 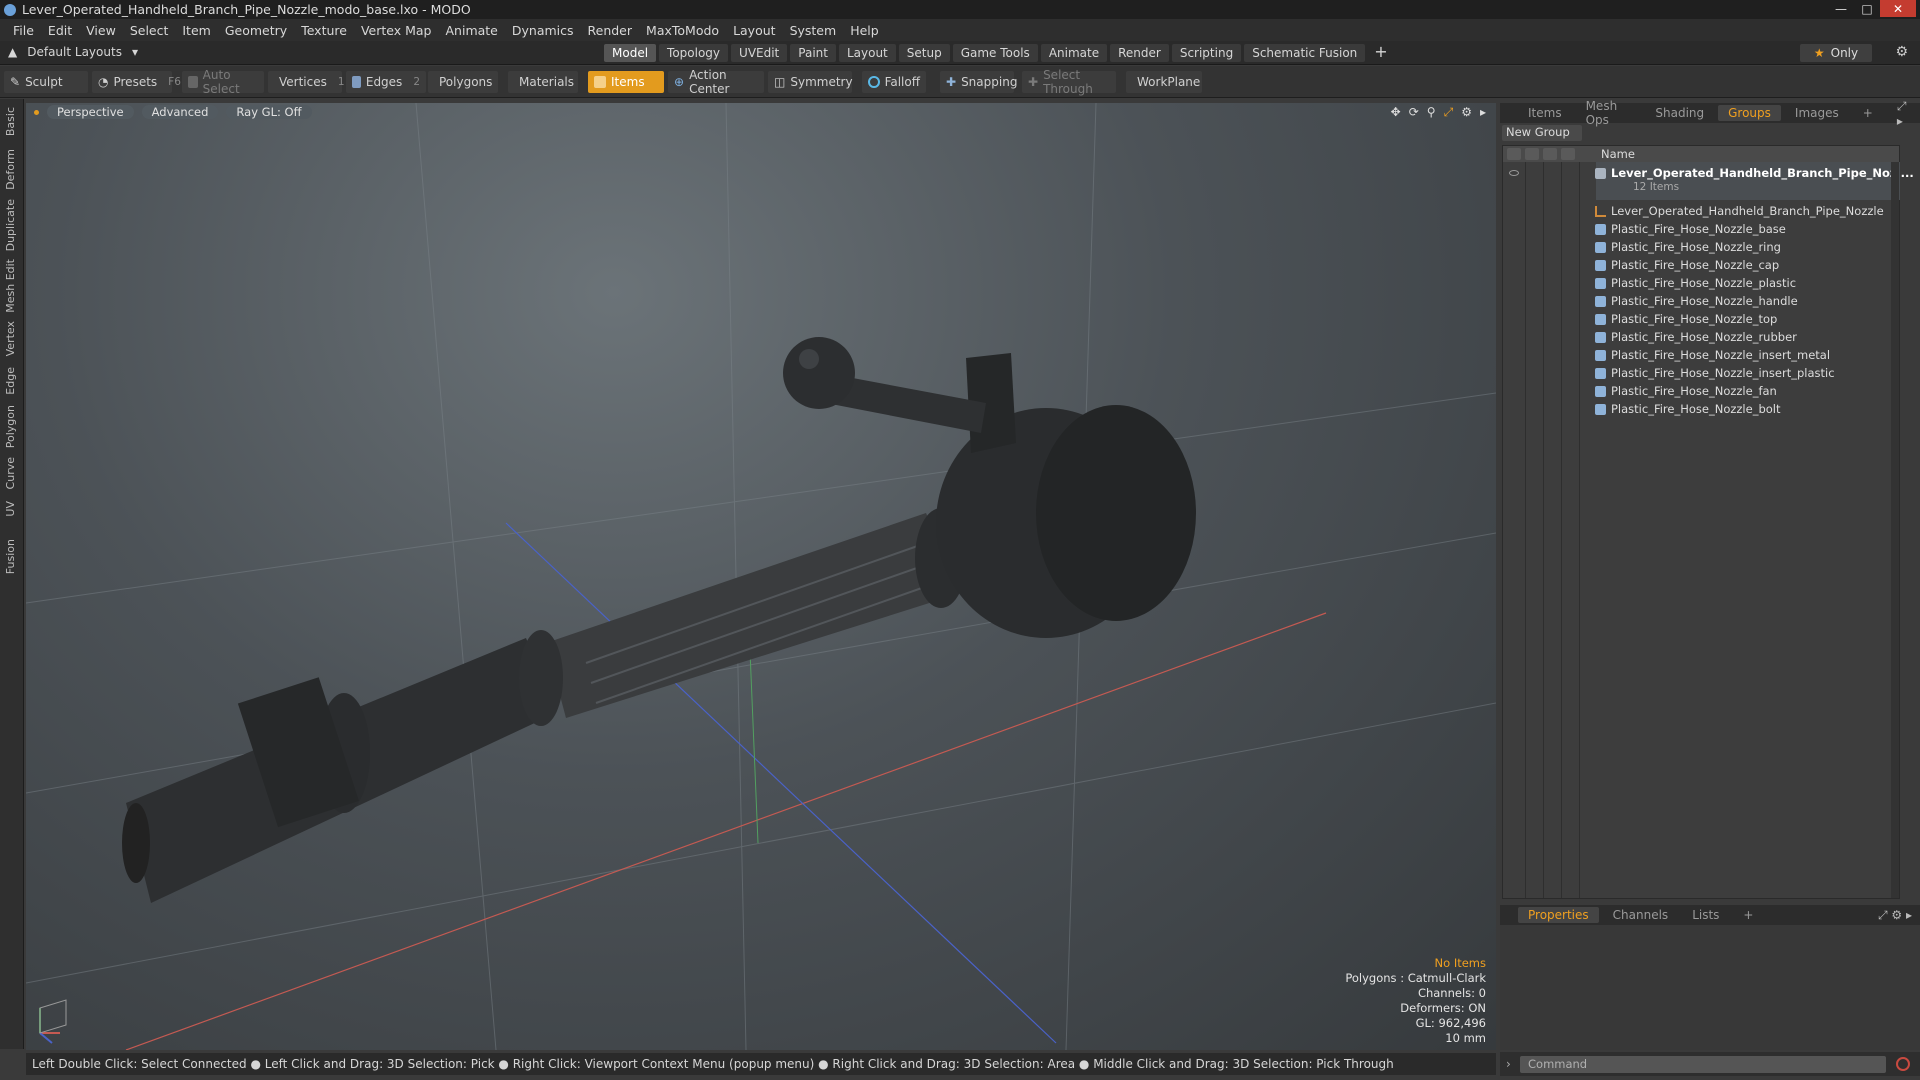 What do you see at coordinates (1748, 915) in the screenshot?
I see `add-properties-tab-icon: +` at bounding box center [1748, 915].